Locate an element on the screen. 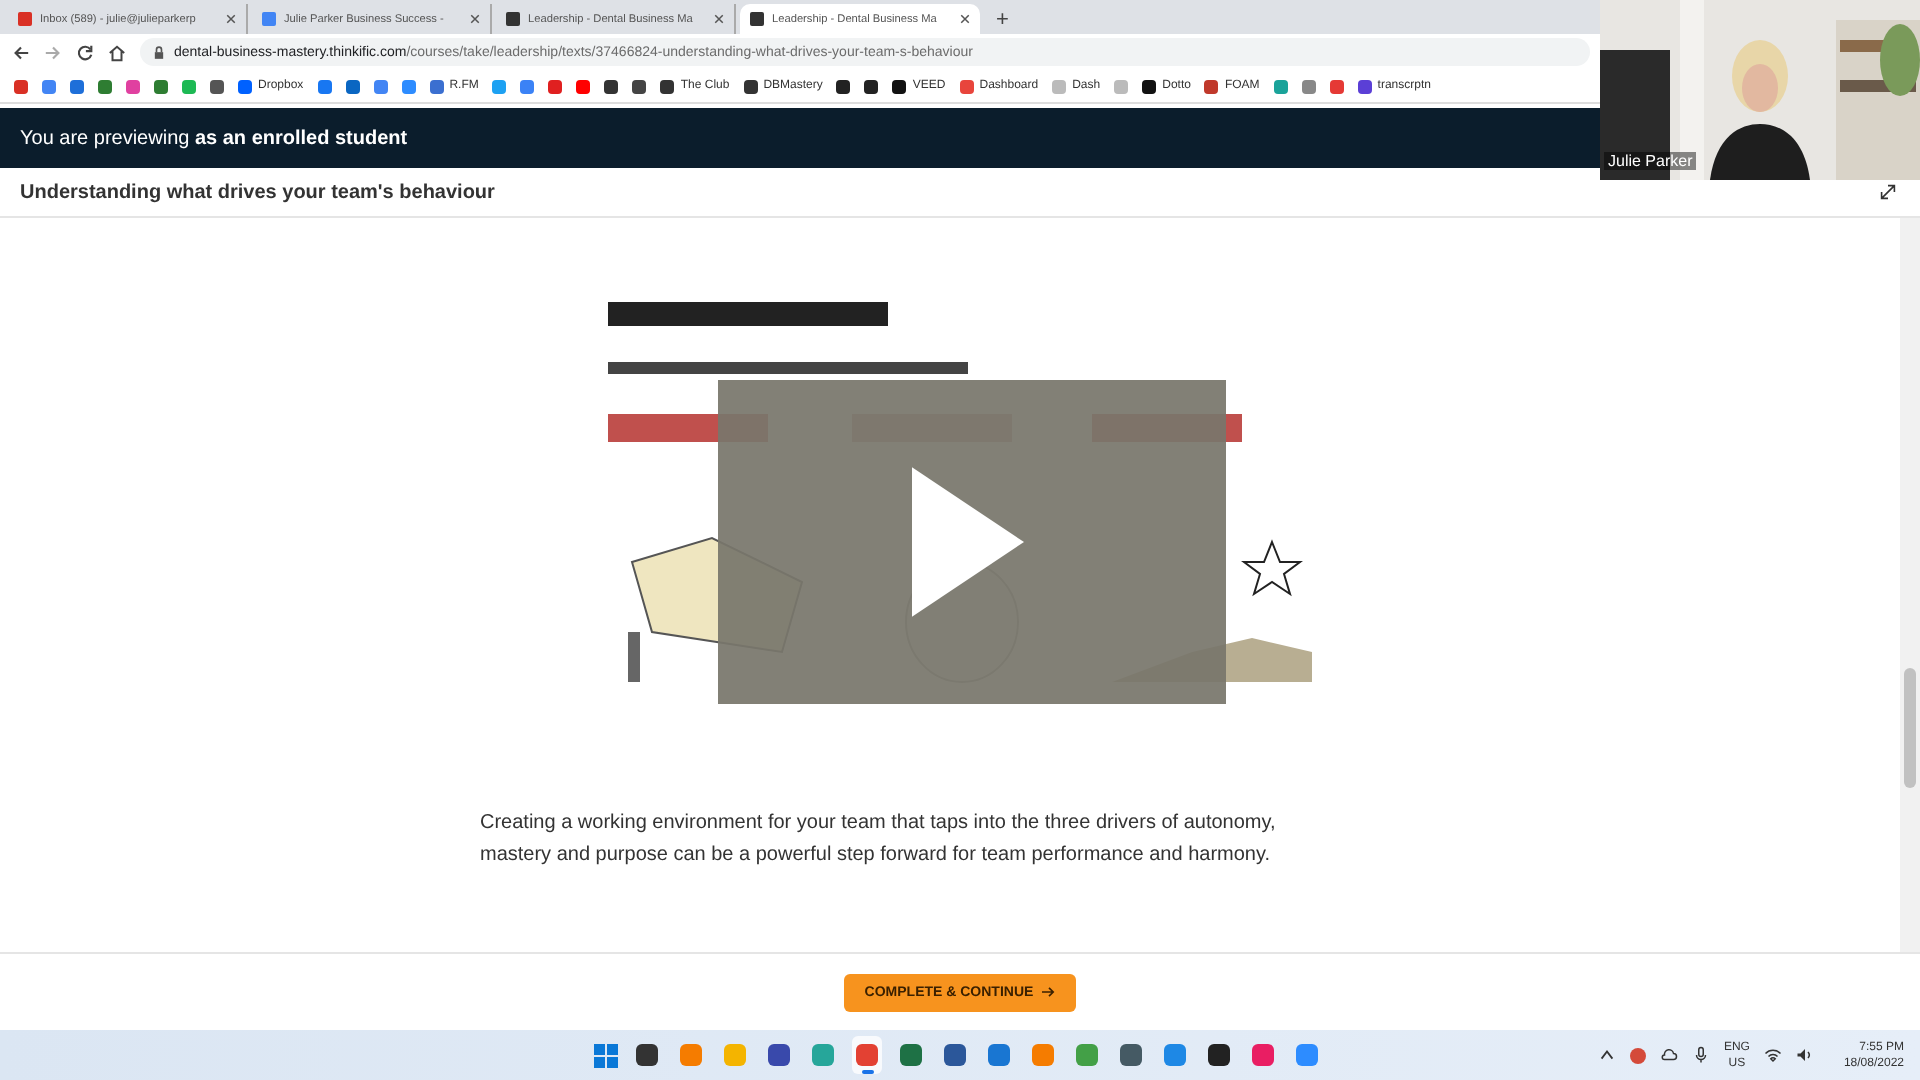 This screenshot has width=1920, height=1080. lesson-paragraph: Creating a working environment for your team that taps into the three drivers of autonomy, mastery and purpose can be a powerful step forward for team performance and harmony. is located at coordinates (879, 840).